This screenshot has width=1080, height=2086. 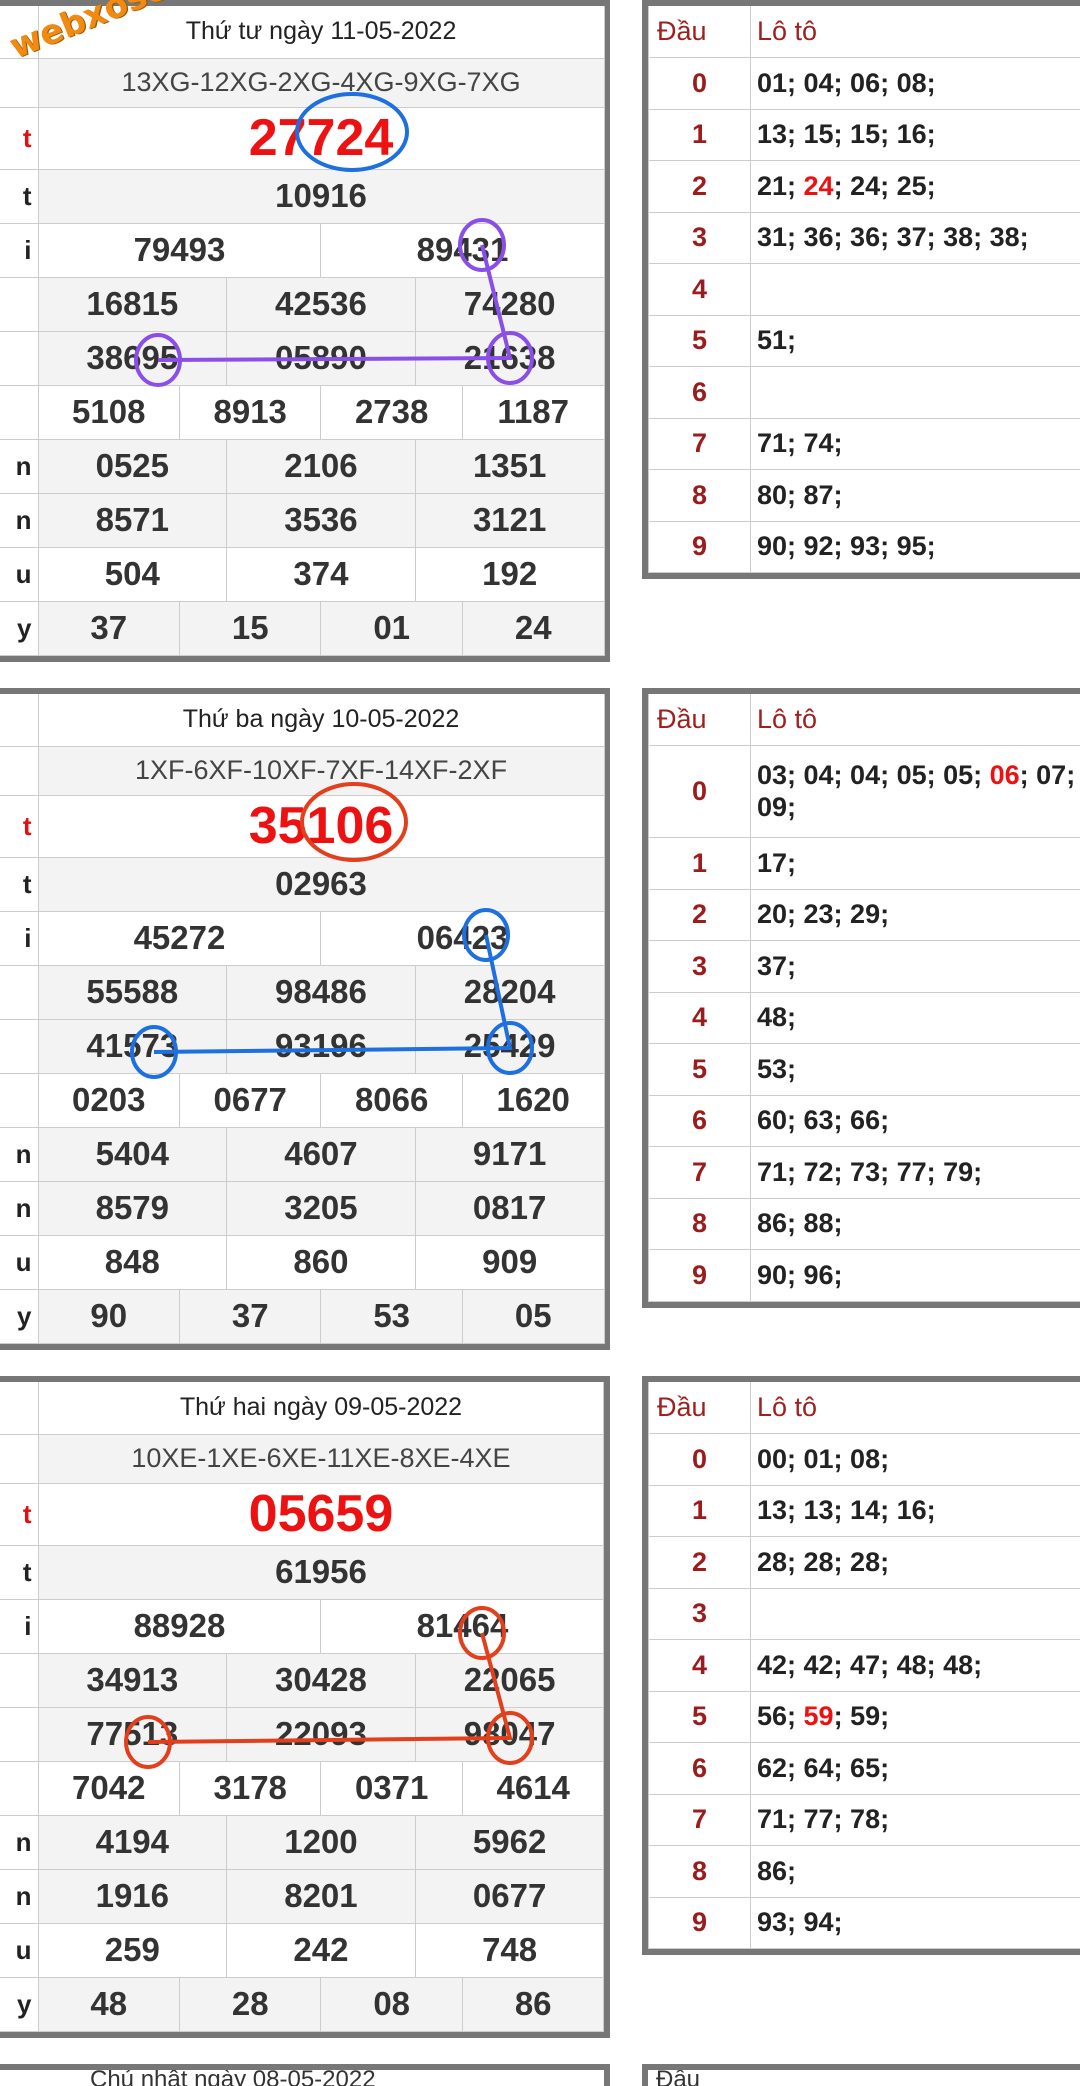 What do you see at coordinates (132, 1046) in the screenshot?
I see `prize-number: 41573` at bounding box center [132, 1046].